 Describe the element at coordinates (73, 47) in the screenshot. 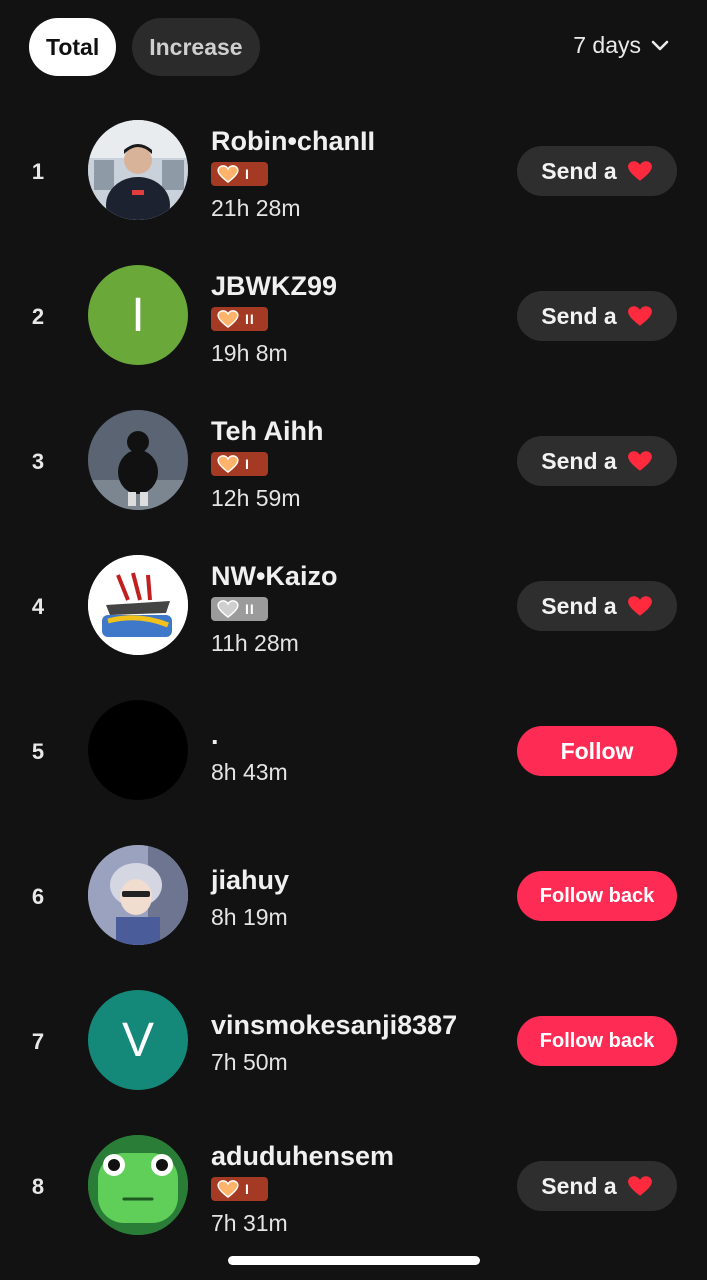

I see `tab-total: Total` at that location.